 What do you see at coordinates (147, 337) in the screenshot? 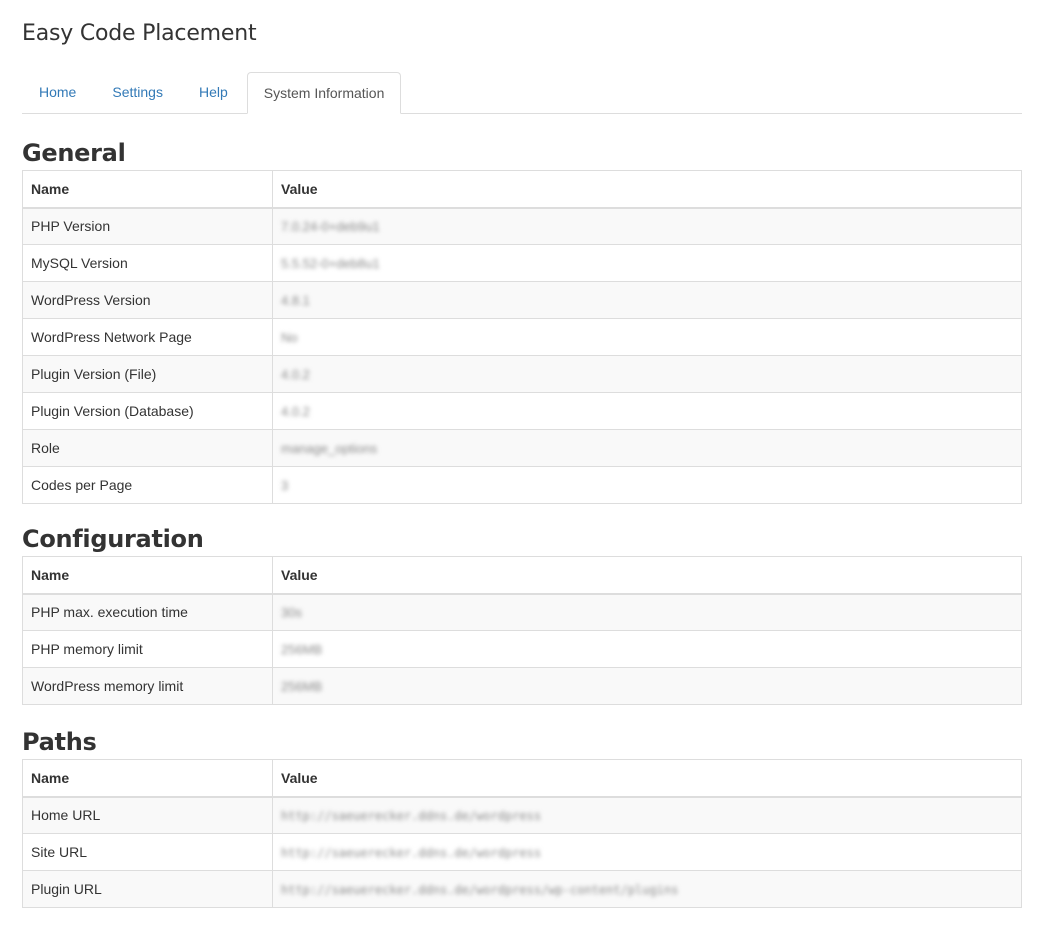
I see `row-name: WordPress Network Page` at bounding box center [147, 337].